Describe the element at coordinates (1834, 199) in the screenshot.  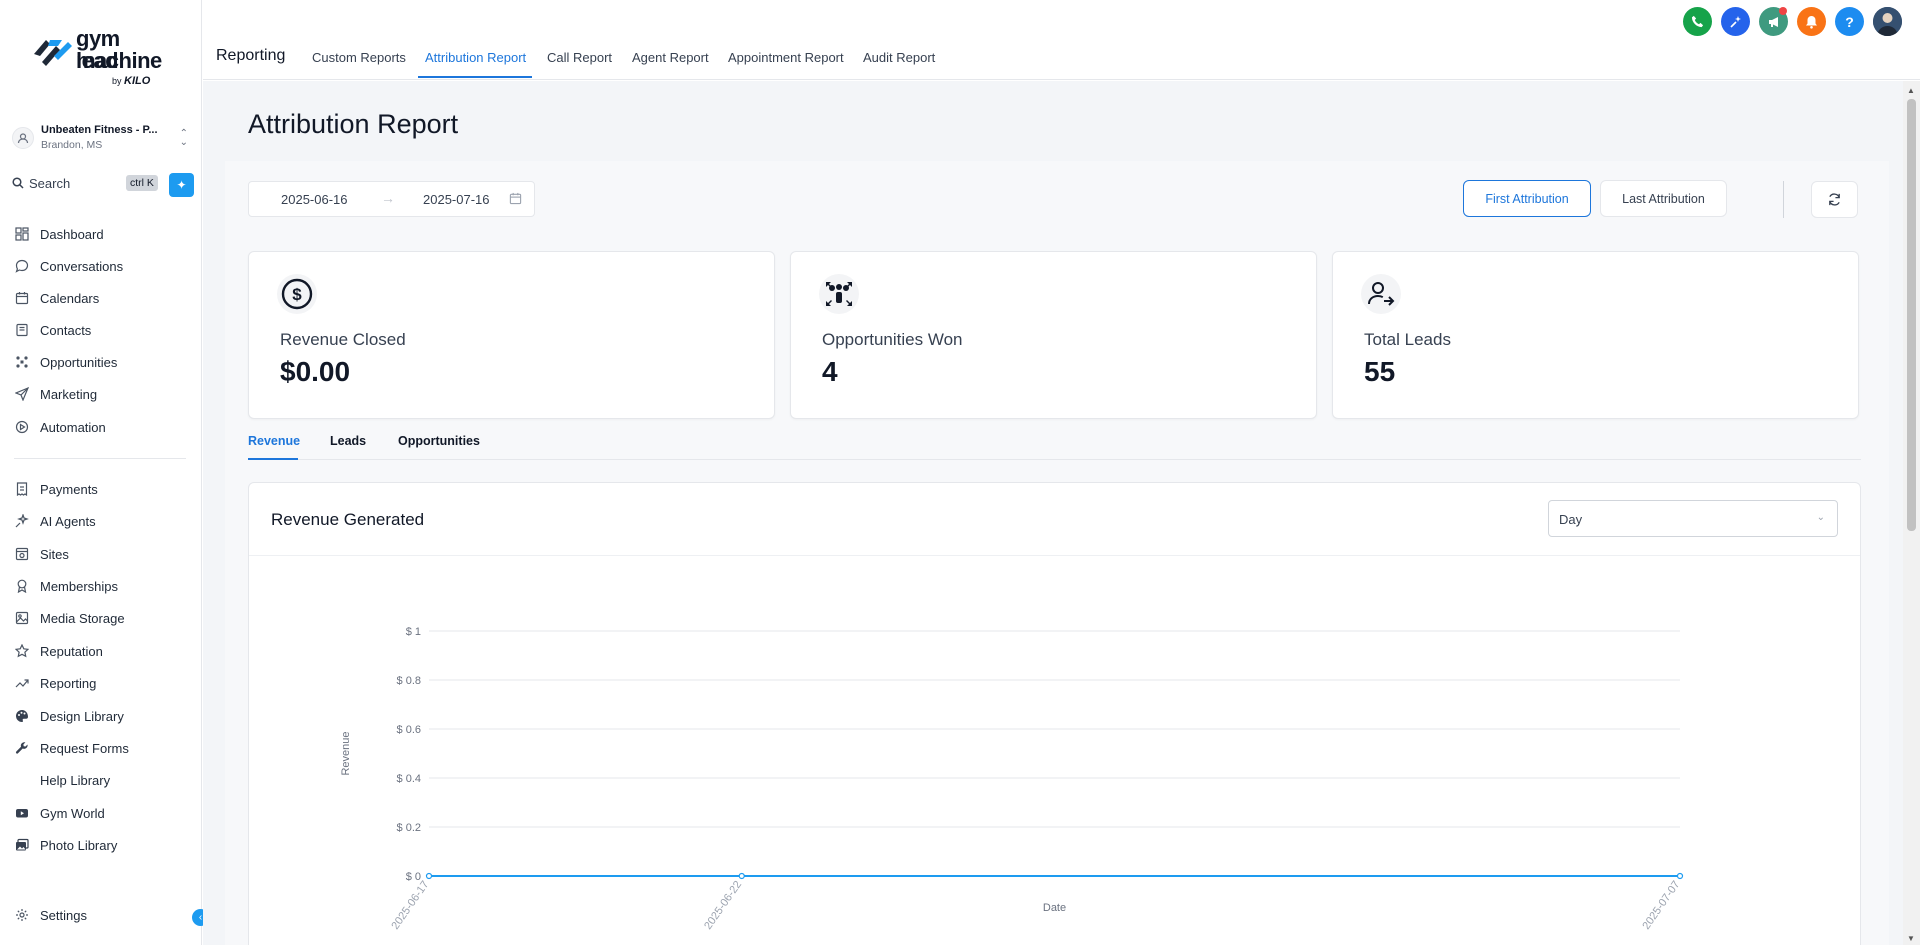
I see `refresh-button` at that location.